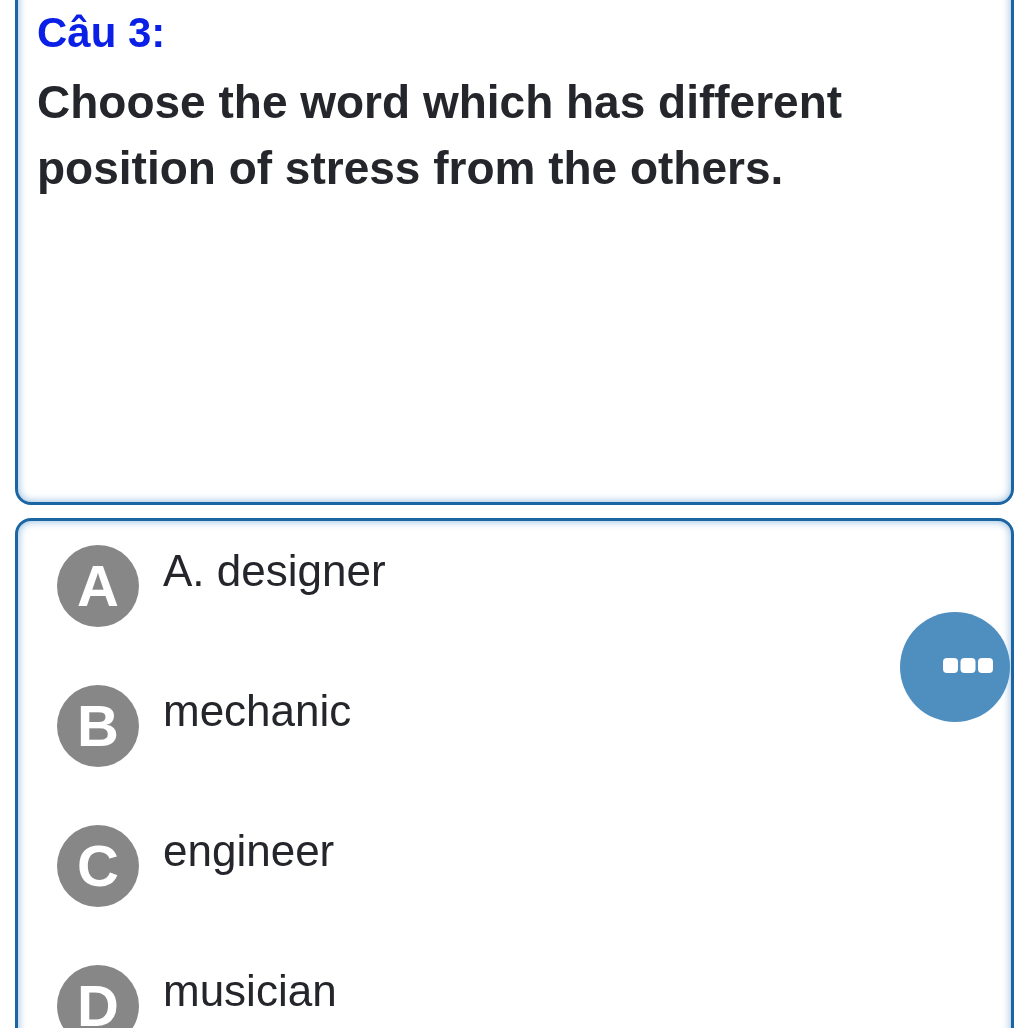  I want to click on question-number: Câu 3:, so click(102, 33).